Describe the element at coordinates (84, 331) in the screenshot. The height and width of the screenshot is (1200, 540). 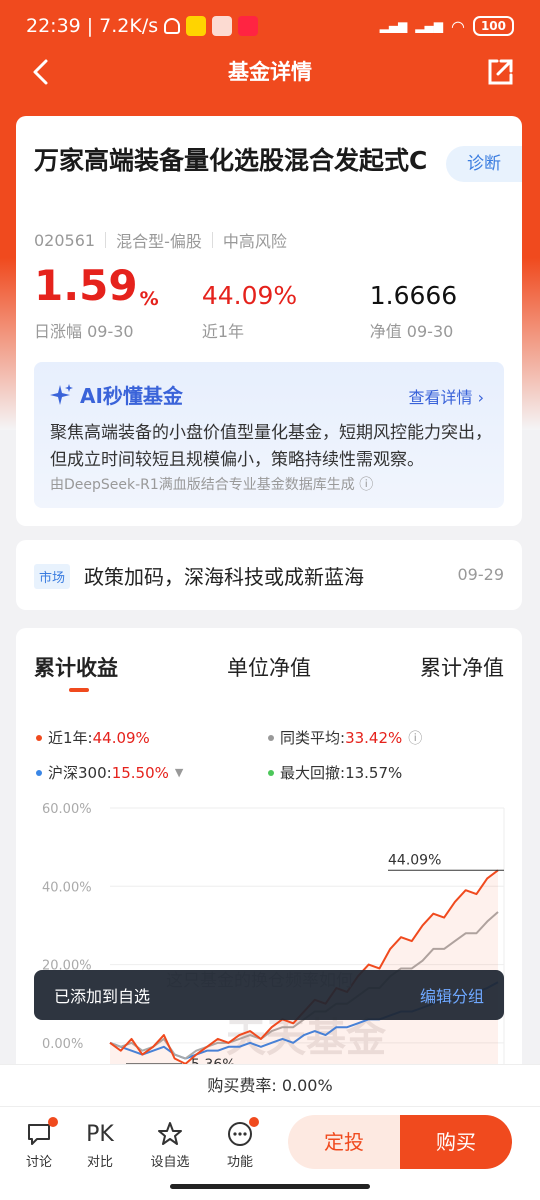
I see `daily-change-label: 日涨幅 09-30` at that location.